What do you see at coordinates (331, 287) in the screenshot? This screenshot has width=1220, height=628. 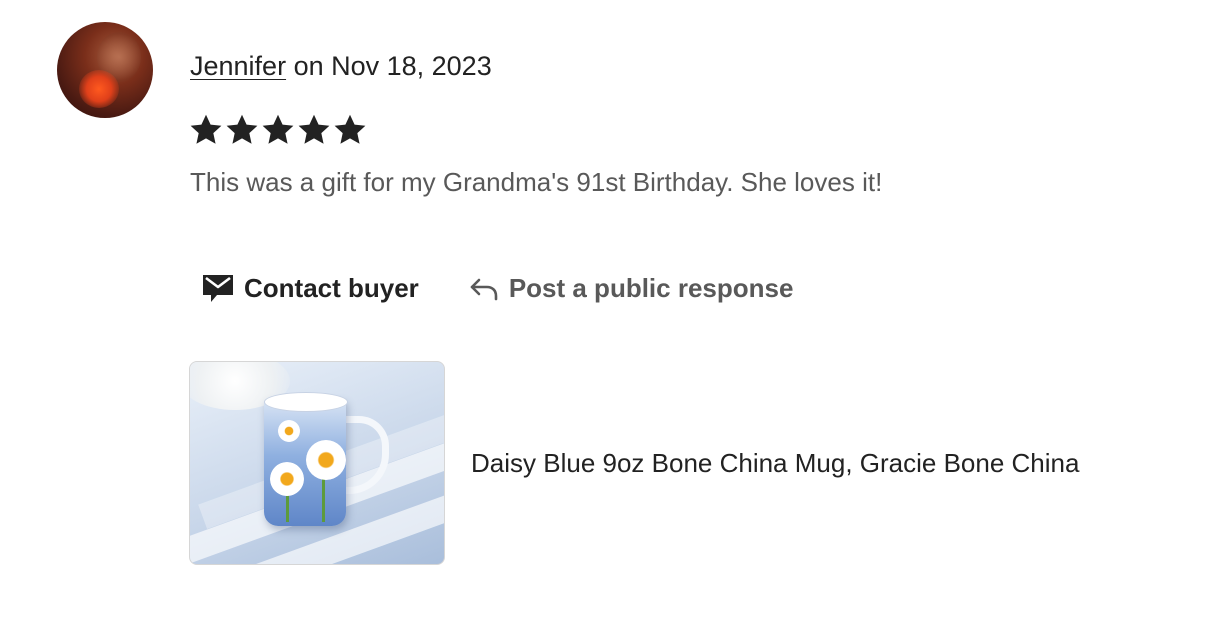 I see `contact-buyer-label: Contact buyer` at bounding box center [331, 287].